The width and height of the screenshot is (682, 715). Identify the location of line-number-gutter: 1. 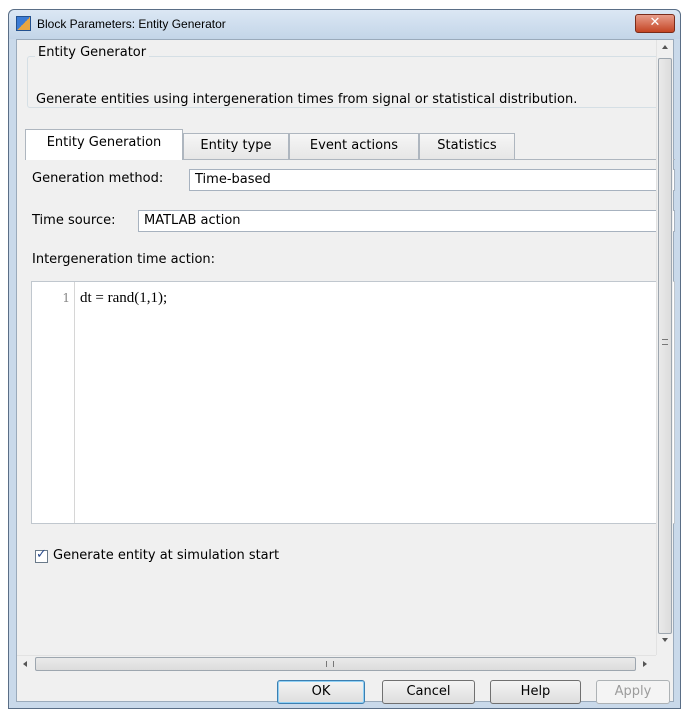
(53, 402).